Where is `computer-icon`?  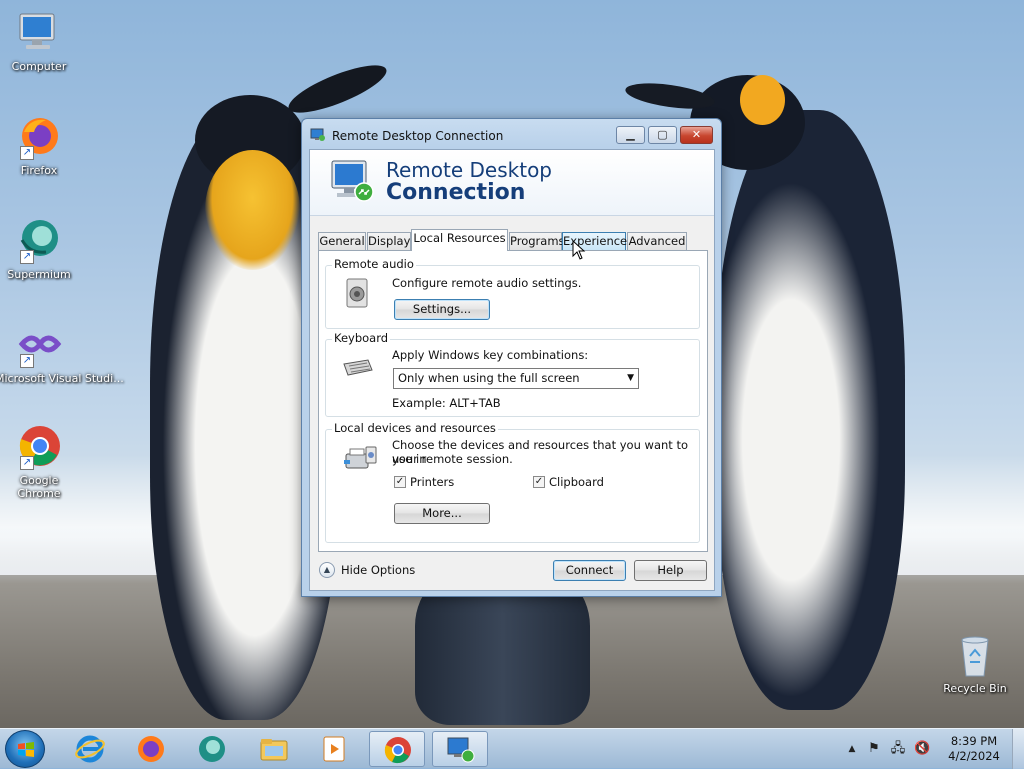
computer-icon is located at coordinates (39, 33).